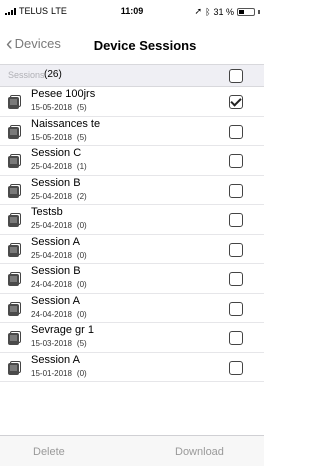  Describe the element at coordinates (132, 279) in the screenshot. I see `session-row: Session B 24-04-2018 (0)` at that location.